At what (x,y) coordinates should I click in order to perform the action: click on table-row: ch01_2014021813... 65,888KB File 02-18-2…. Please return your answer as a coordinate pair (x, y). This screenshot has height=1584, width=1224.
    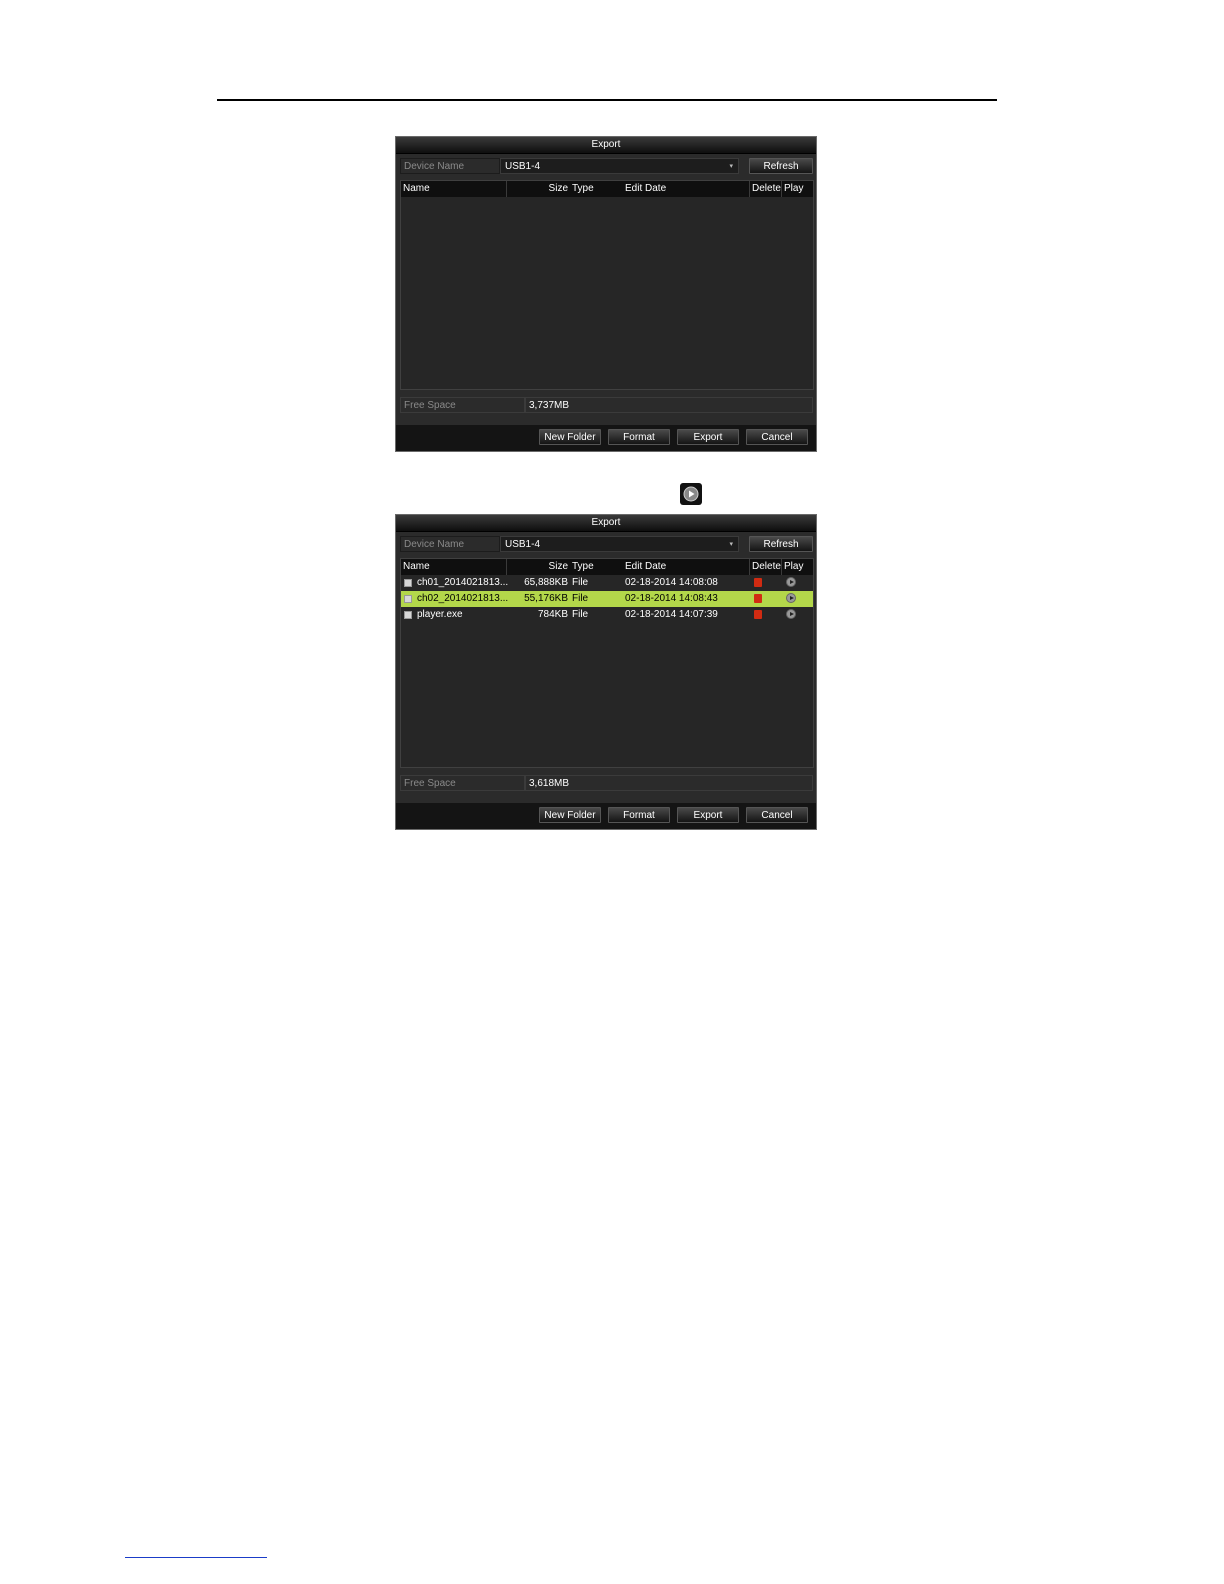
    Looking at the image, I should click on (607, 583).